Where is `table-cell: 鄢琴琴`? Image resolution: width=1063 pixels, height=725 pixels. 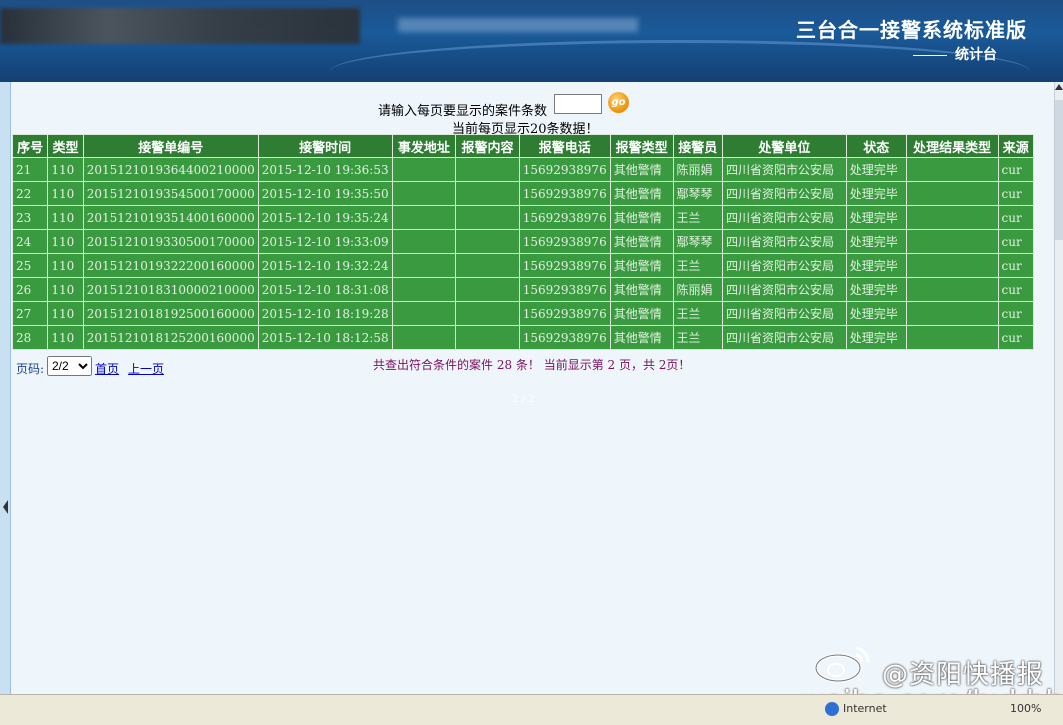 table-cell: 鄢琴琴 is located at coordinates (697, 241).